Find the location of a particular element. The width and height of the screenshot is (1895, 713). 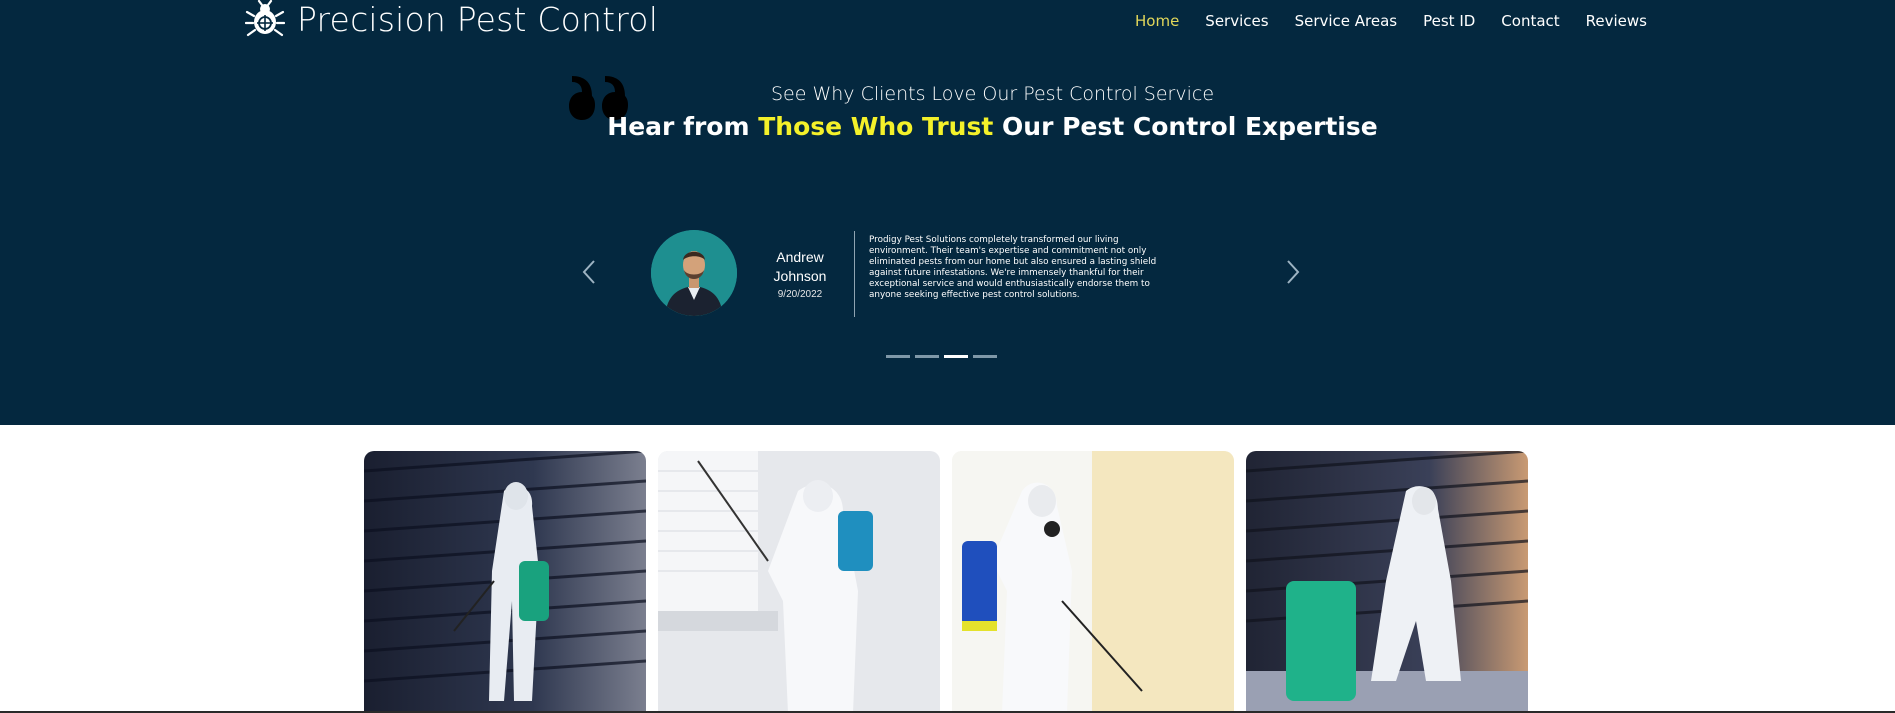

reviewer-avatar is located at coordinates (694, 273).